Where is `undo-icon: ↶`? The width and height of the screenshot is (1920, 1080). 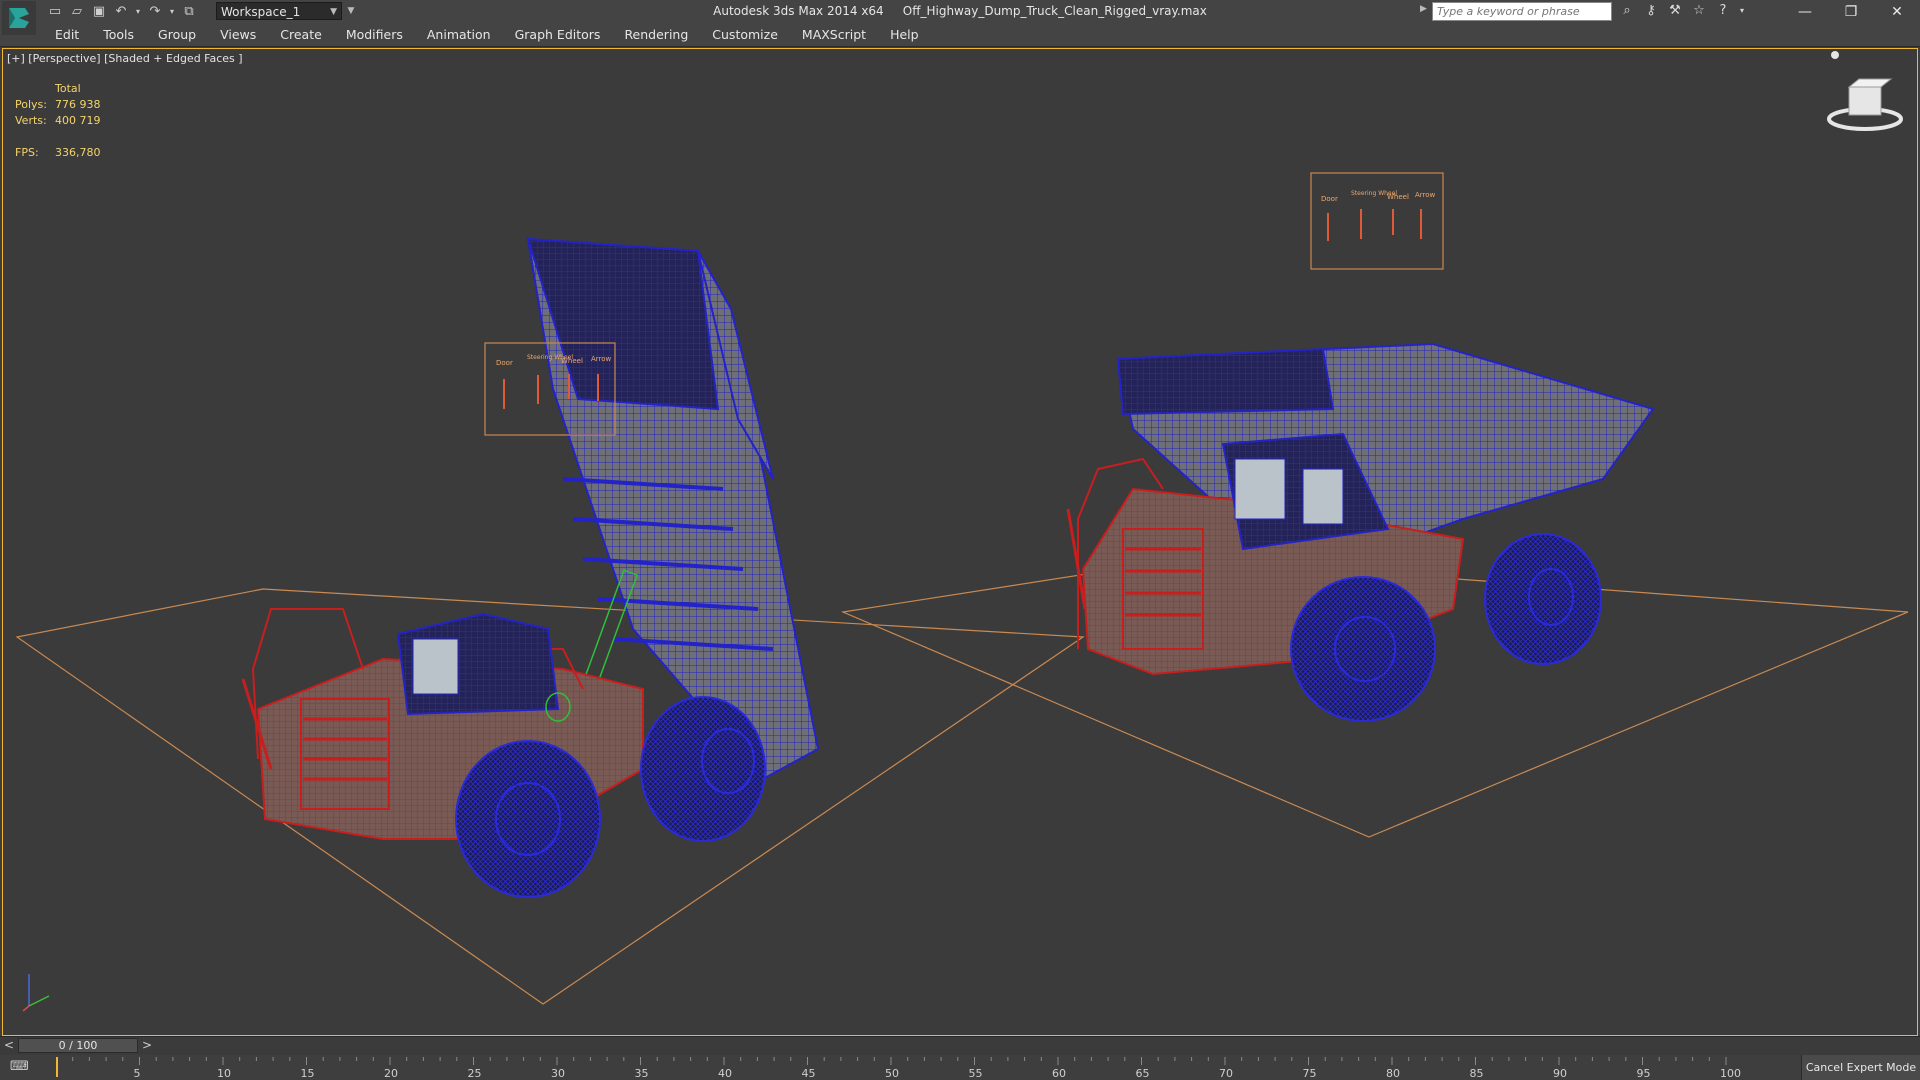
undo-icon: ↶ is located at coordinates (121, 12).